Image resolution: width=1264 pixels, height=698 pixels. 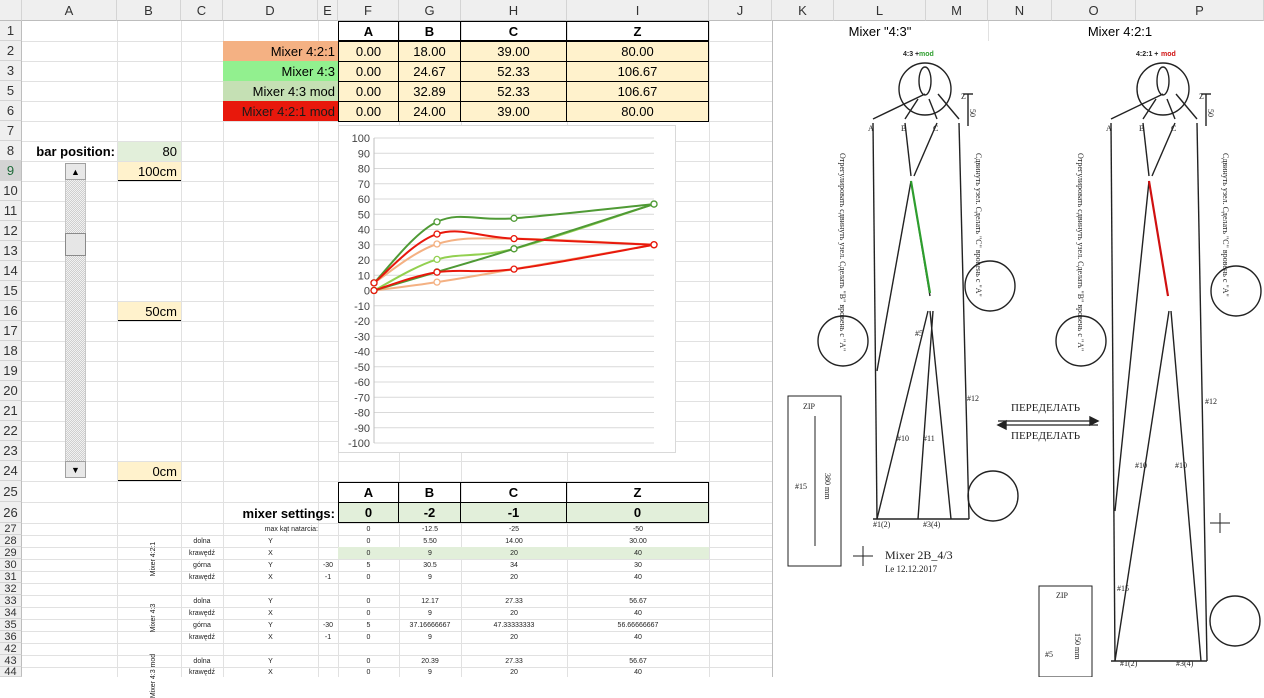 What do you see at coordinates (429, 31) in the screenshot?
I see `hdr-b: B` at bounding box center [429, 31].